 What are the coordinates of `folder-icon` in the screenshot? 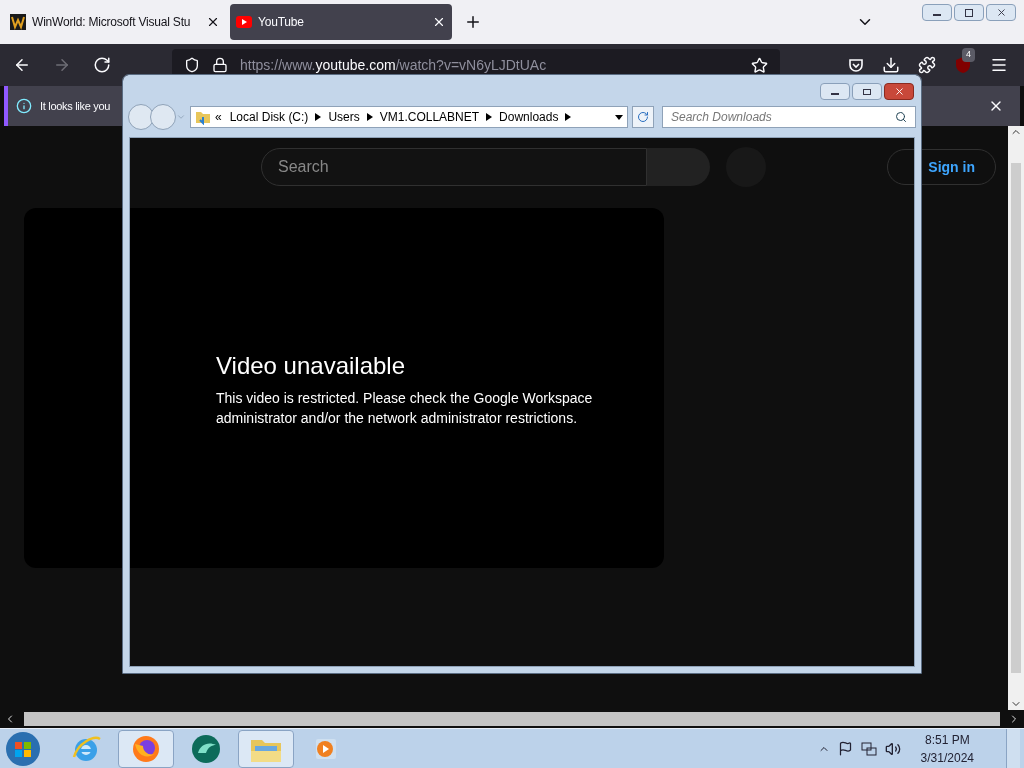 It's located at (203, 117).